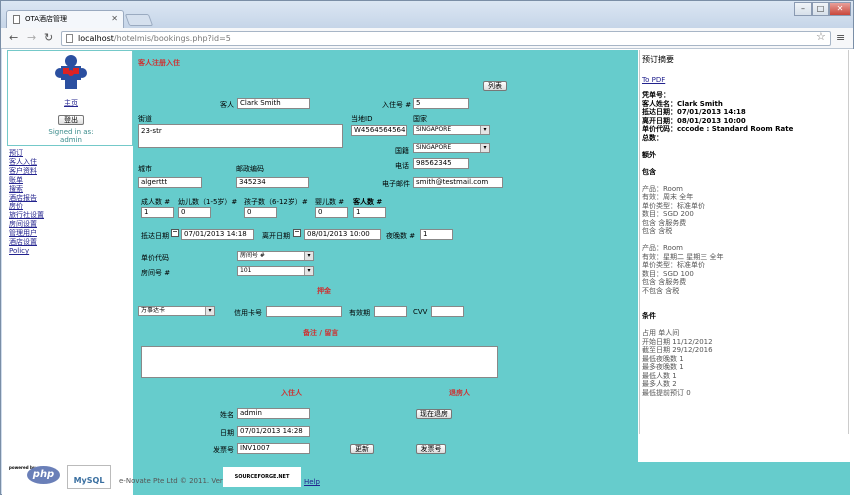  What do you see at coordinates (273, 413) in the screenshot?
I see `name-field: admin` at bounding box center [273, 413].